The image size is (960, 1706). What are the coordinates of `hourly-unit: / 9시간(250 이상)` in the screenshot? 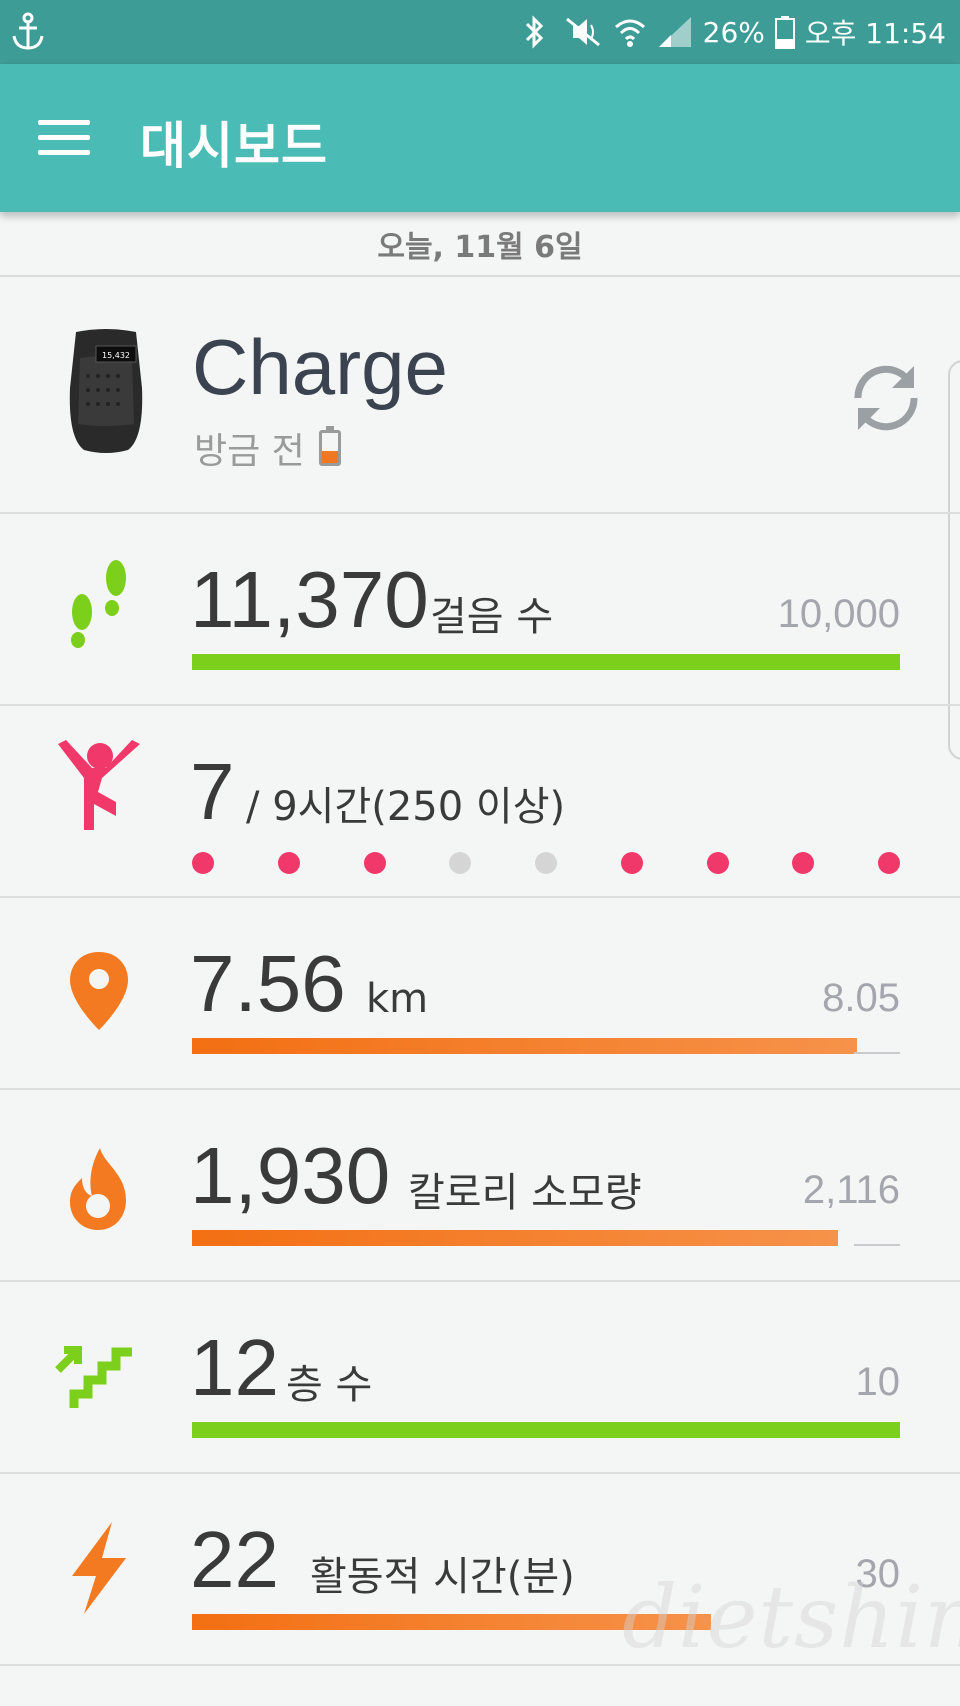 It's located at (406, 807).